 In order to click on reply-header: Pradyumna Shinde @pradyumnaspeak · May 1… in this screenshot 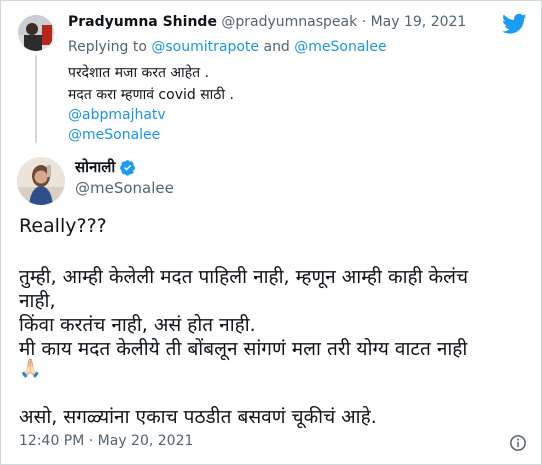, I will do `click(267, 22)`.